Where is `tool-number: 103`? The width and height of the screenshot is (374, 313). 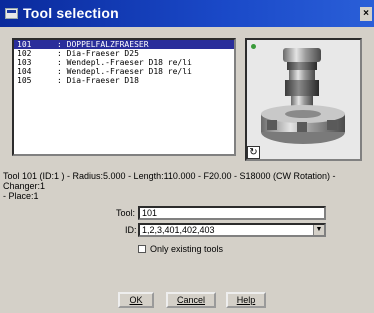
tool-number: 103 is located at coordinates (24, 62).